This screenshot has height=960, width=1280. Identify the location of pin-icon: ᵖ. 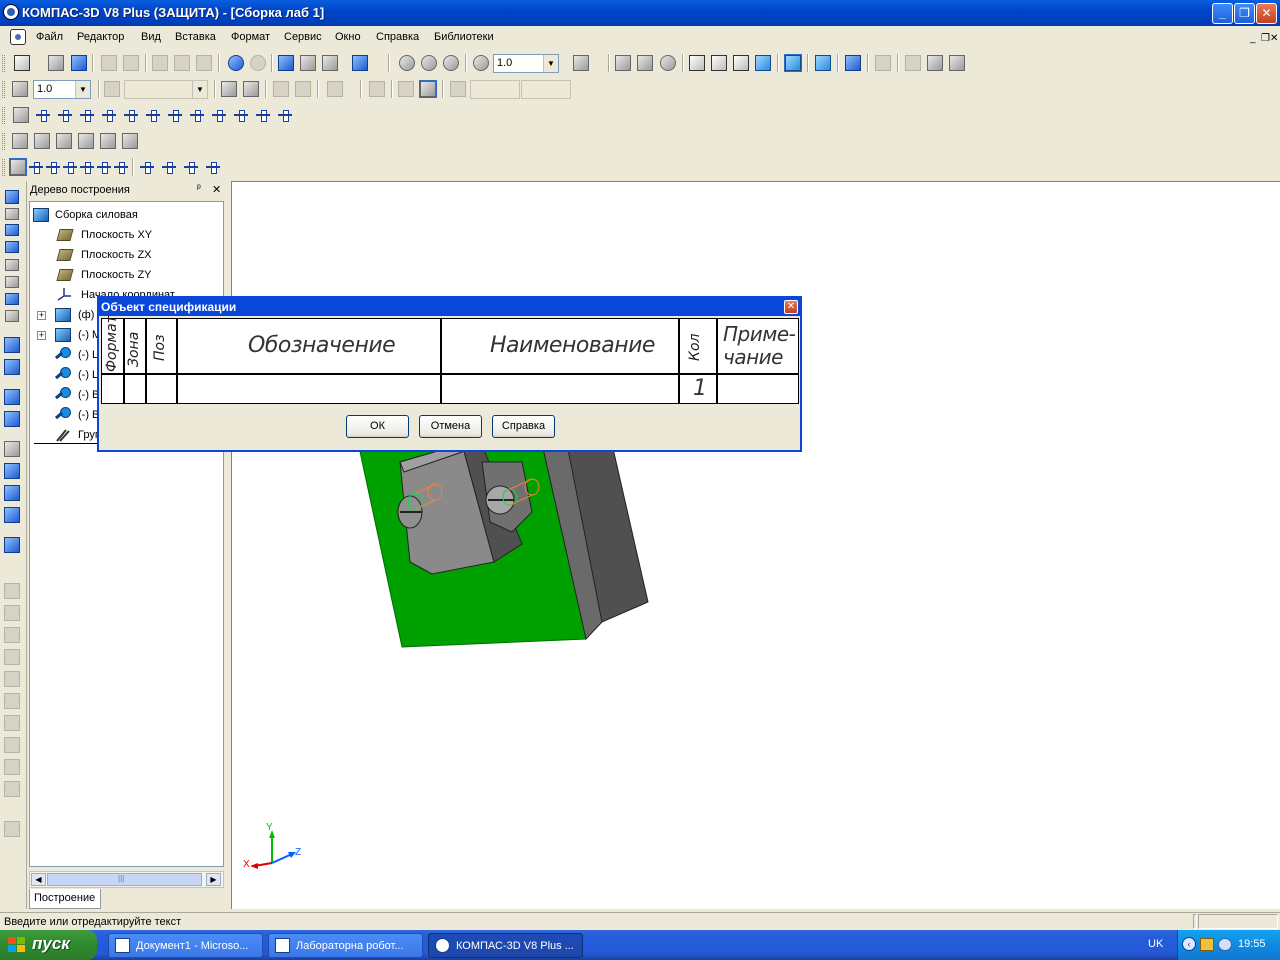
(199, 188).